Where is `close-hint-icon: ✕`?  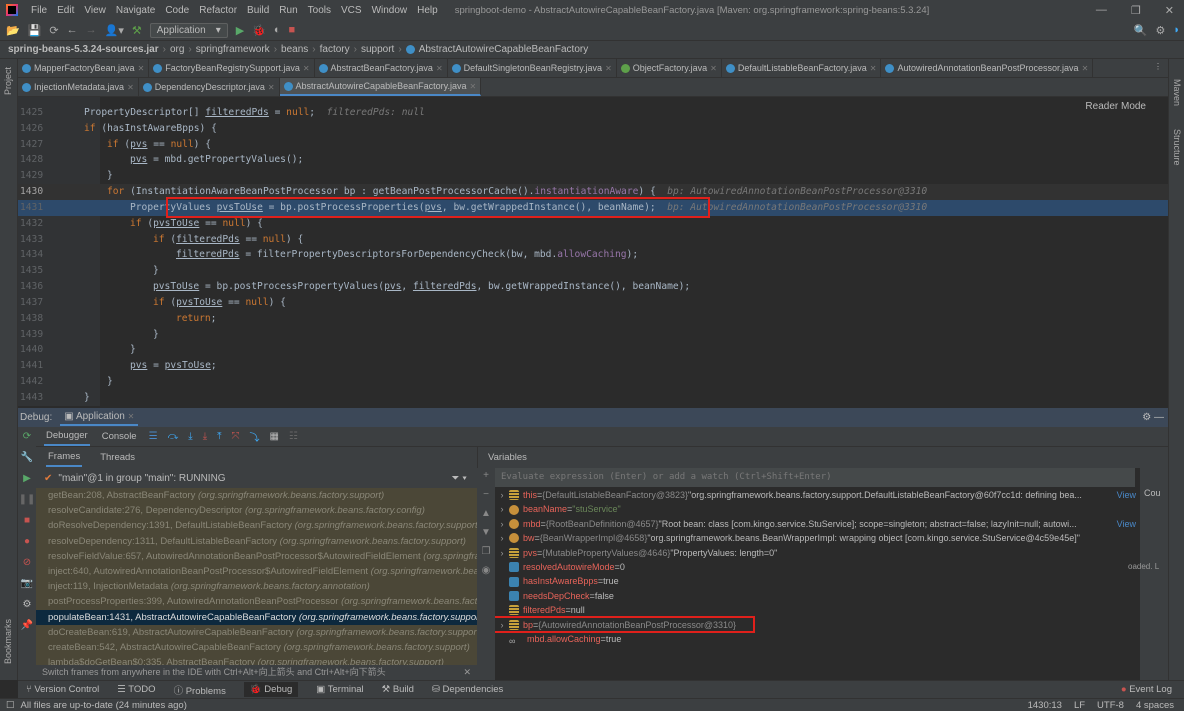 close-hint-icon: ✕ is located at coordinates (467, 672).